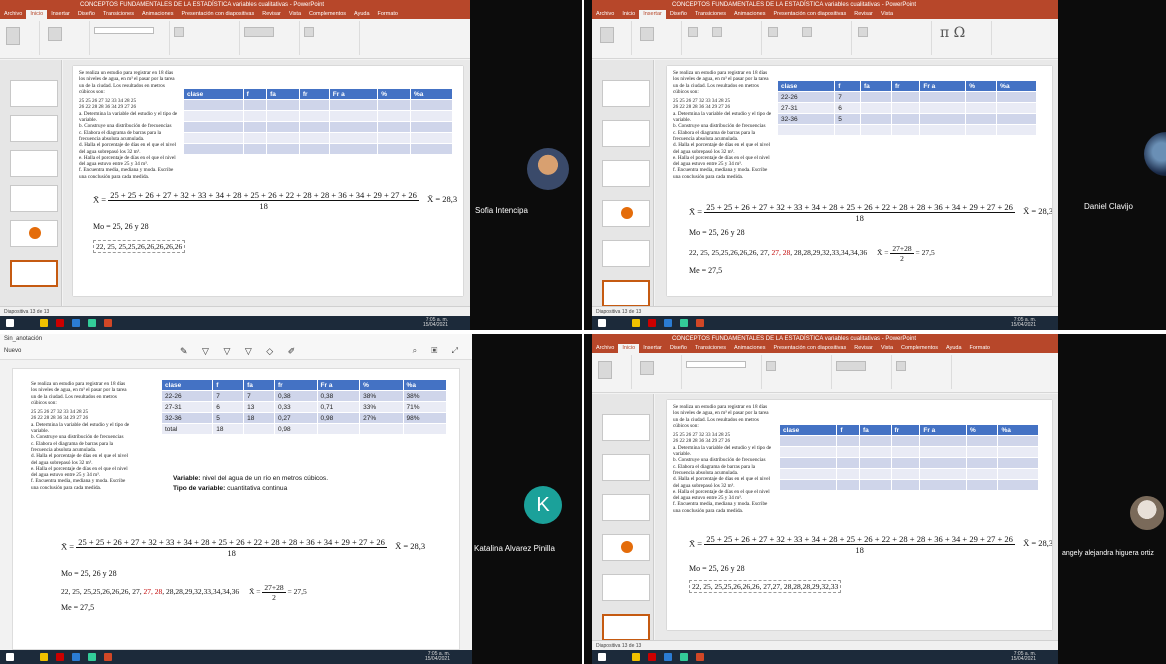 The height and width of the screenshot is (664, 1166). Describe the element at coordinates (717, 32) in the screenshot. I see `album-icon` at that location.